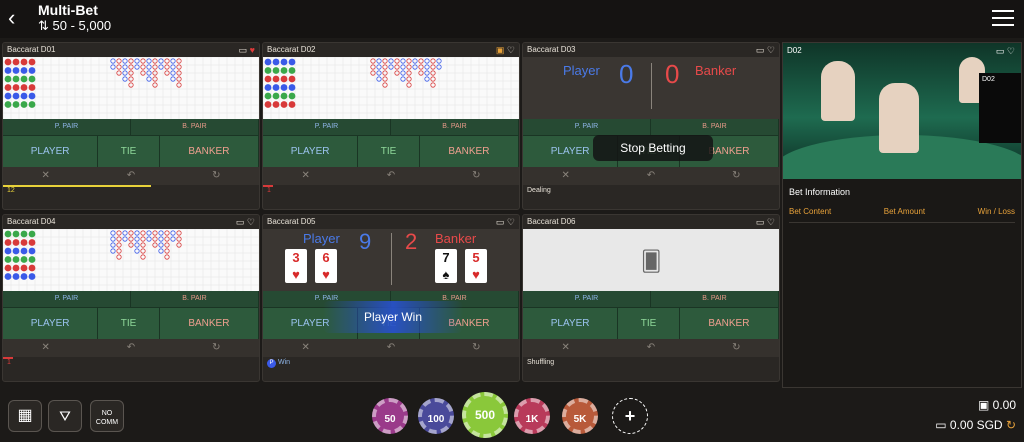 The width and height of the screenshot is (1024, 442). Describe the element at coordinates (672, 74) in the screenshot. I see `banker-score: 0` at that location.